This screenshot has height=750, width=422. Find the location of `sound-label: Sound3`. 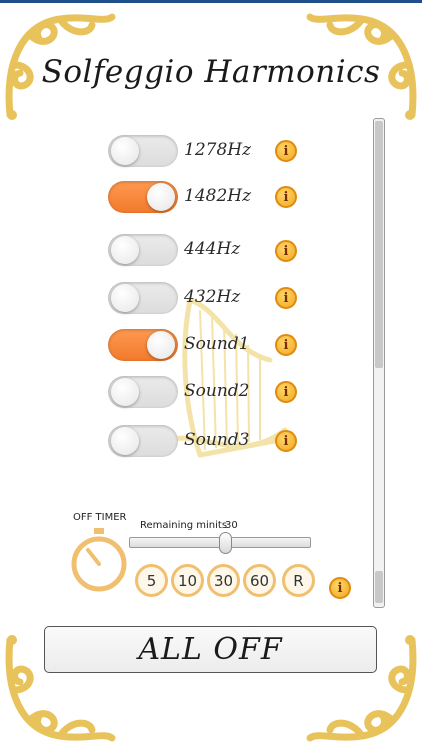

sound-label: Sound3 is located at coordinates (217, 440).